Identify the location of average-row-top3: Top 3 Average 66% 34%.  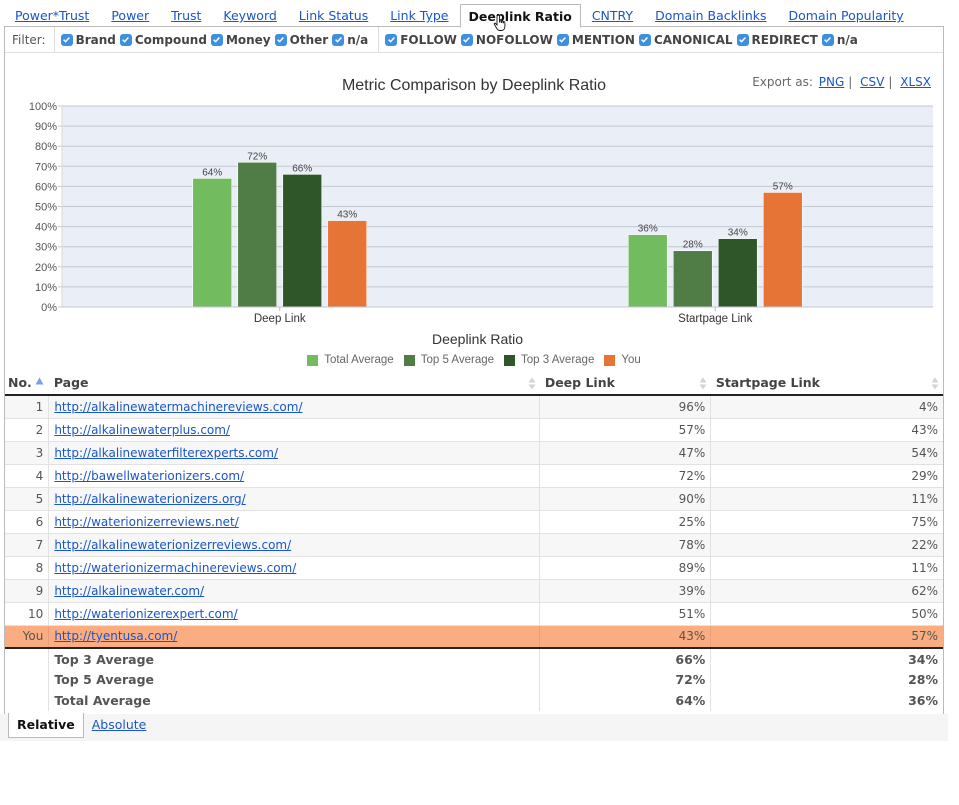
(474, 658).